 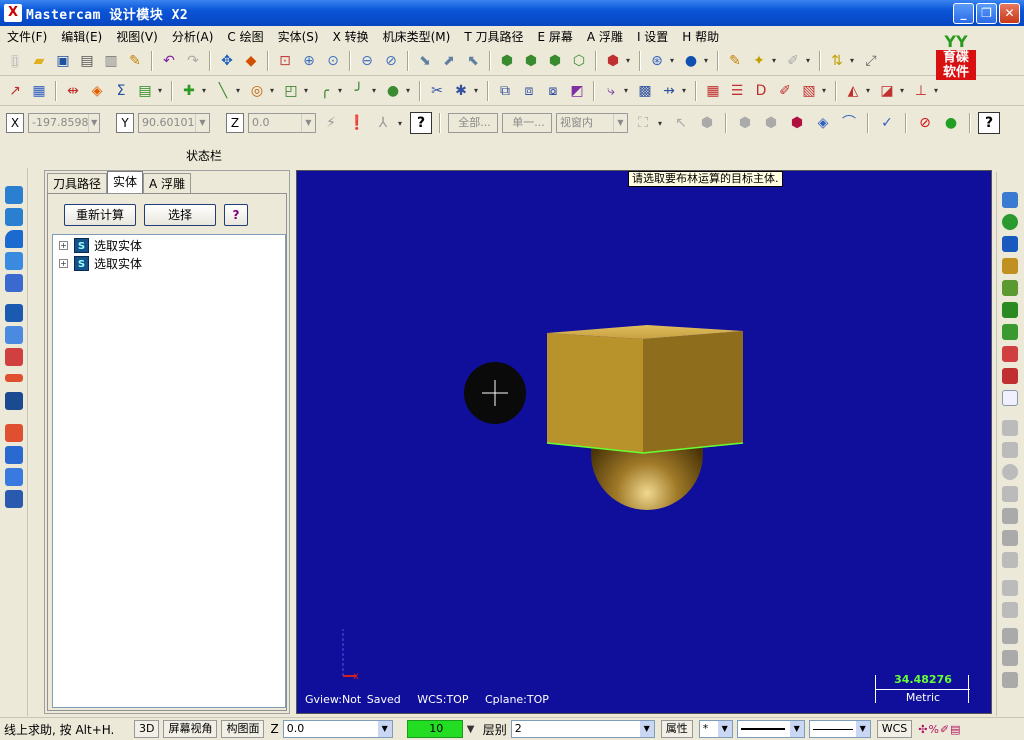 What do you see at coordinates (243, 729) in the screenshot?
I see `construction-plane-button: 构图面` at bounding box center [243, 729].